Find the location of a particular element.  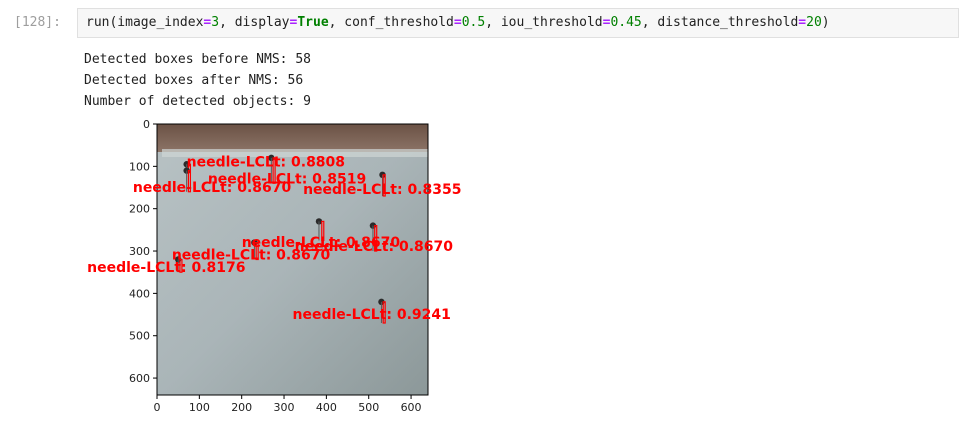

x-axis: 0 100 200 300 400 500 600 is located at coordinates (288, 404).